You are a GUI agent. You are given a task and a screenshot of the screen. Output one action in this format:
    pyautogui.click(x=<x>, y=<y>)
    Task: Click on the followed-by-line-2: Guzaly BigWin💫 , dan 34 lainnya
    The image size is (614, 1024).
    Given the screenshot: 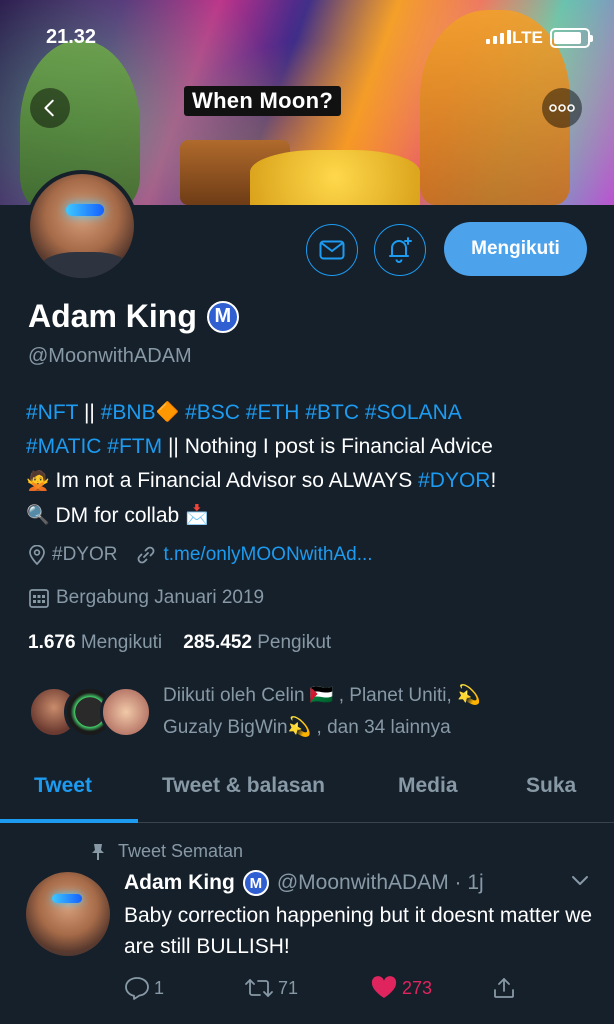 What is the action you would take?
    pyautogui.click(x=307, y=727)
    